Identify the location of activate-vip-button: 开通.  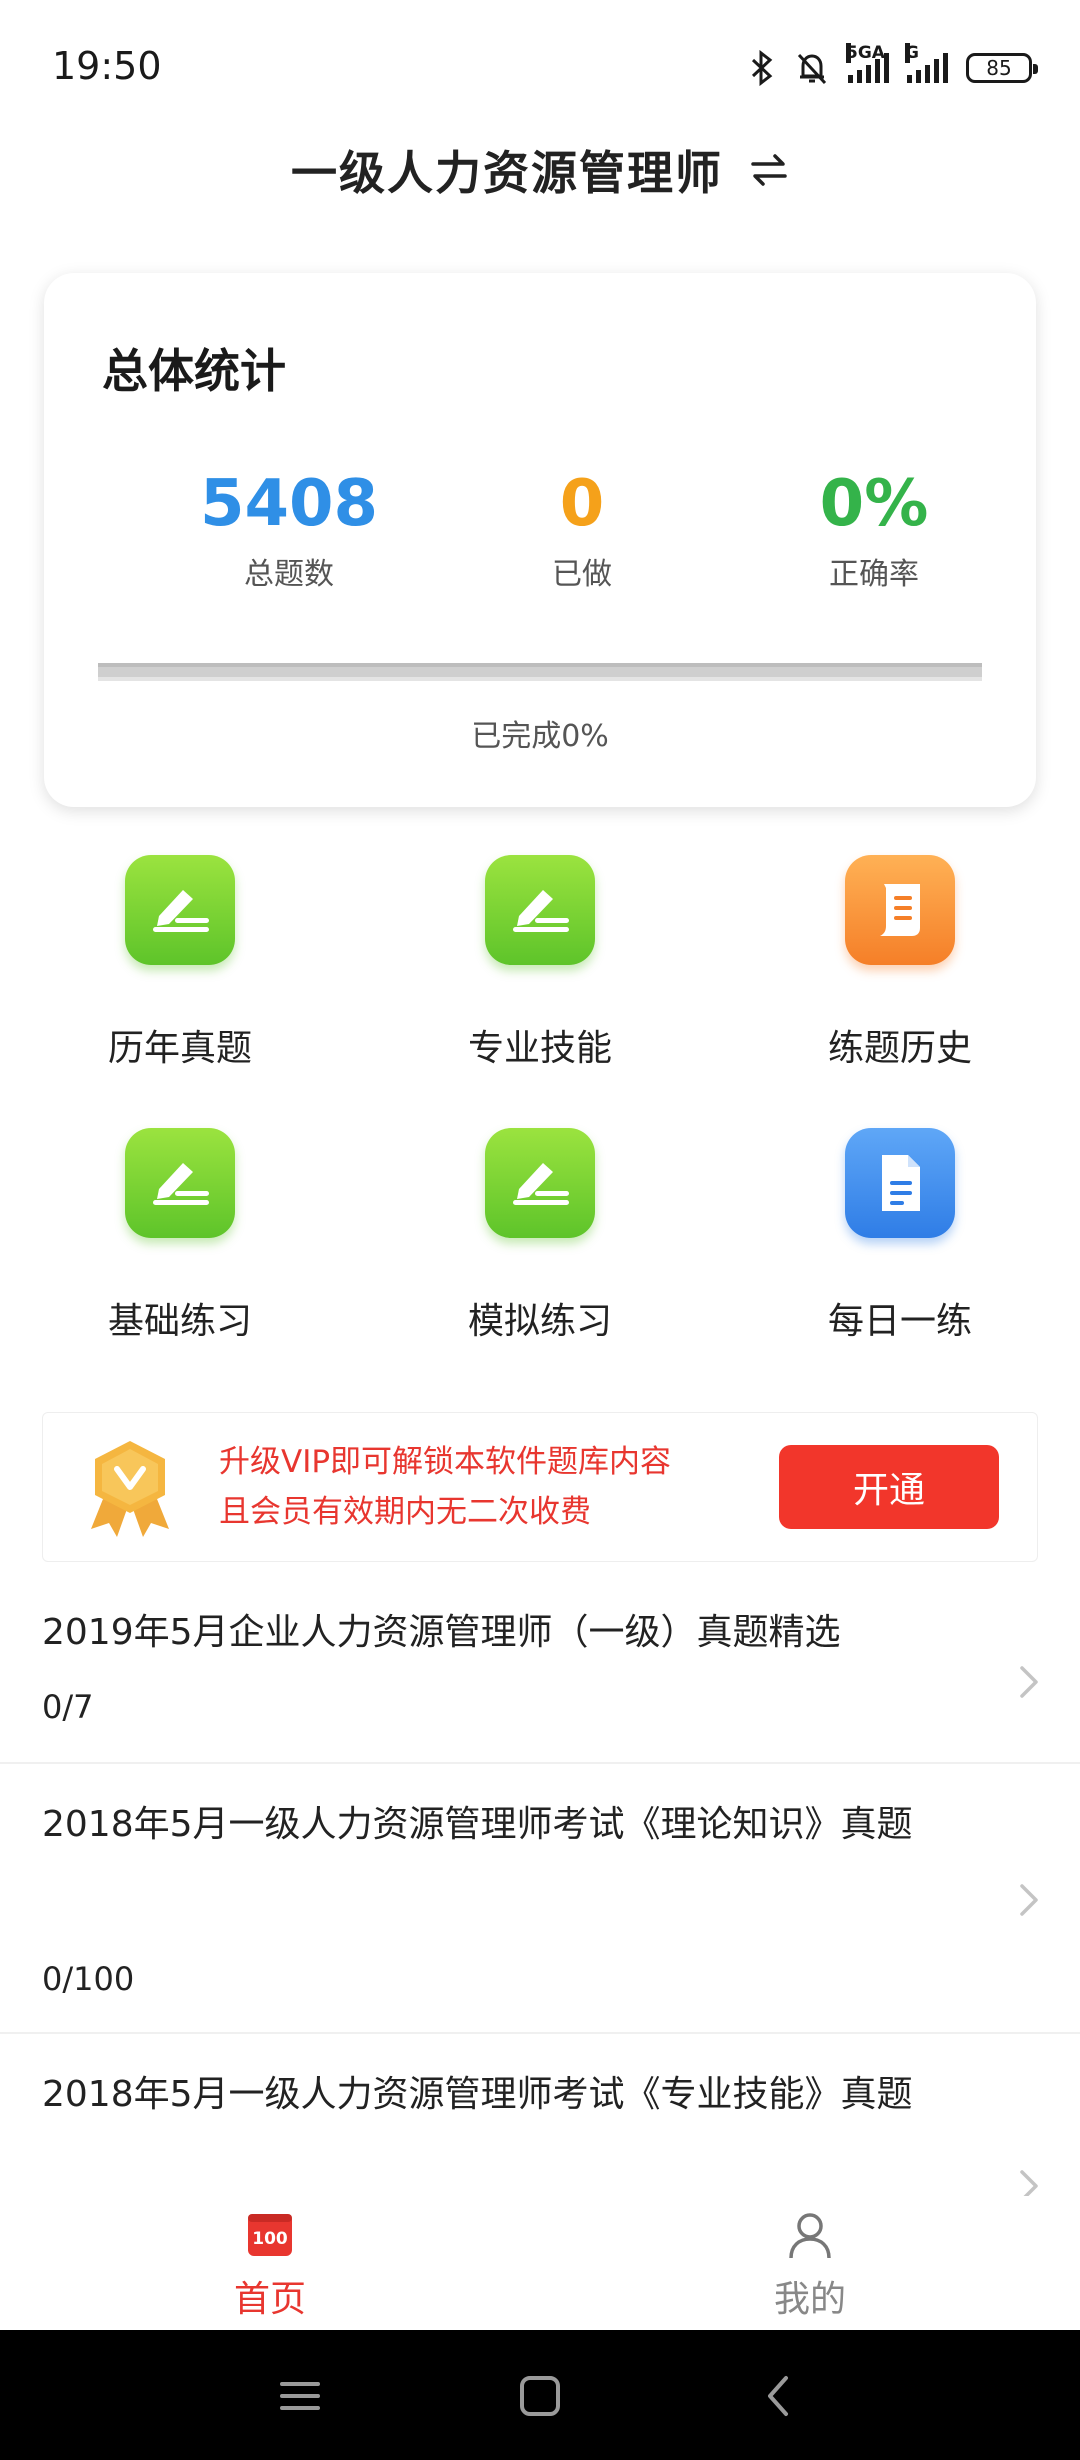
(889, 1487).